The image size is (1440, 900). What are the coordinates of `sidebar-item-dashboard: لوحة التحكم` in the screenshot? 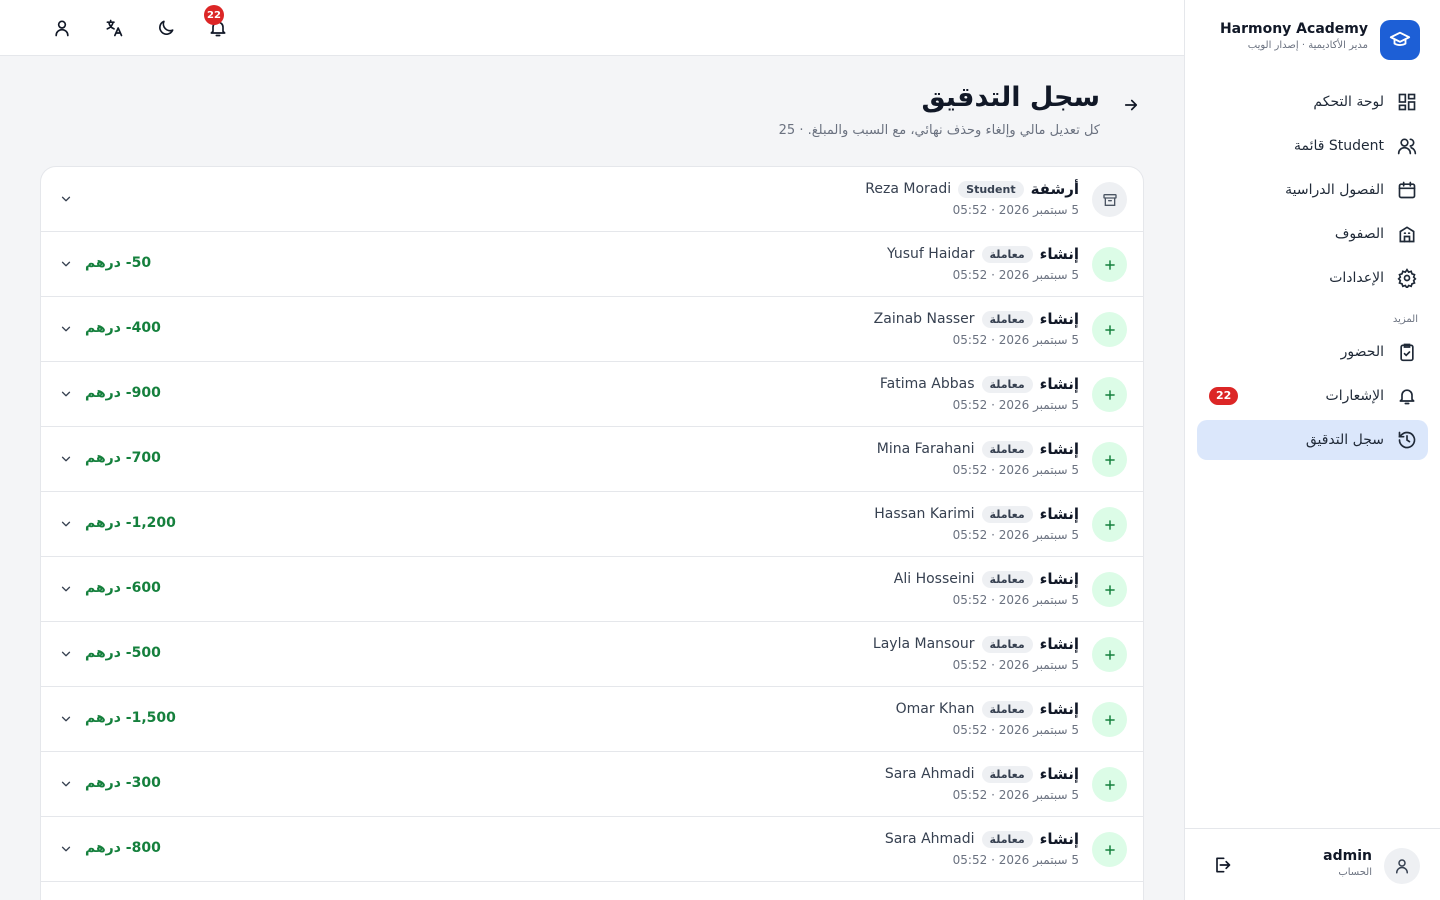 It's located at (1312, 102).